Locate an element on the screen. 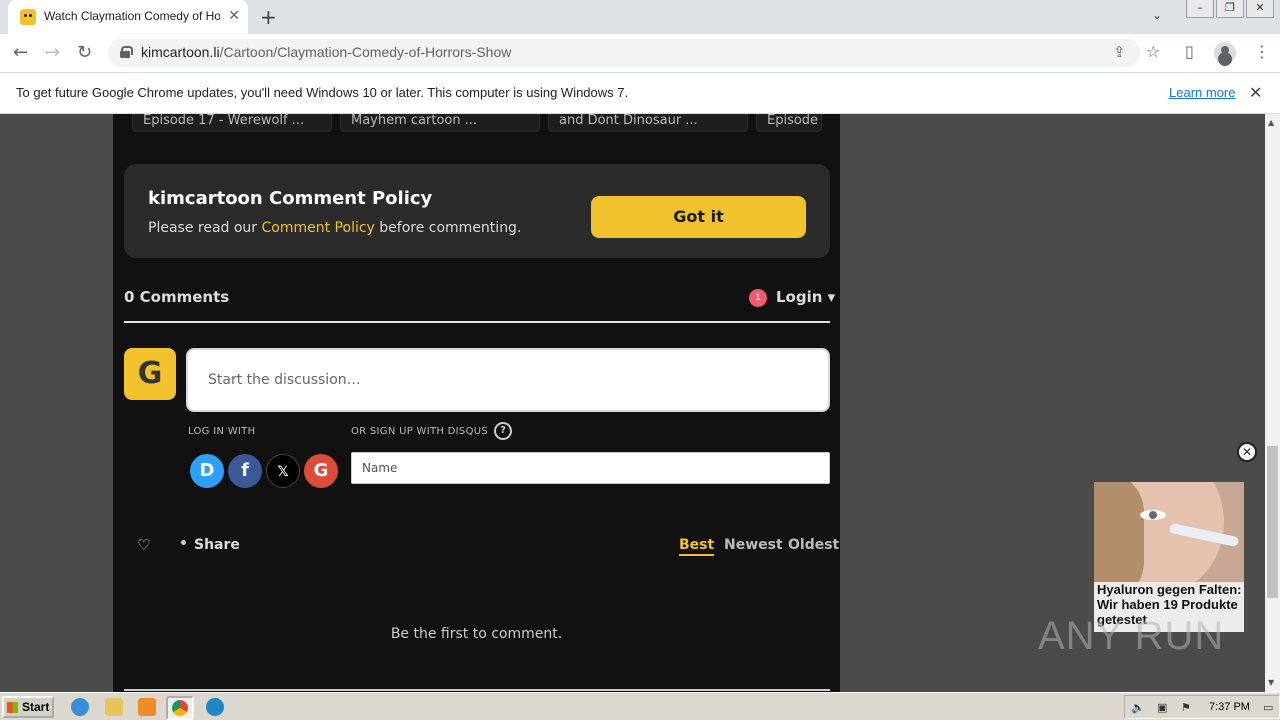 This screenshot has height=720, width=1280. discussion-input is located at coordinates (508, 380).